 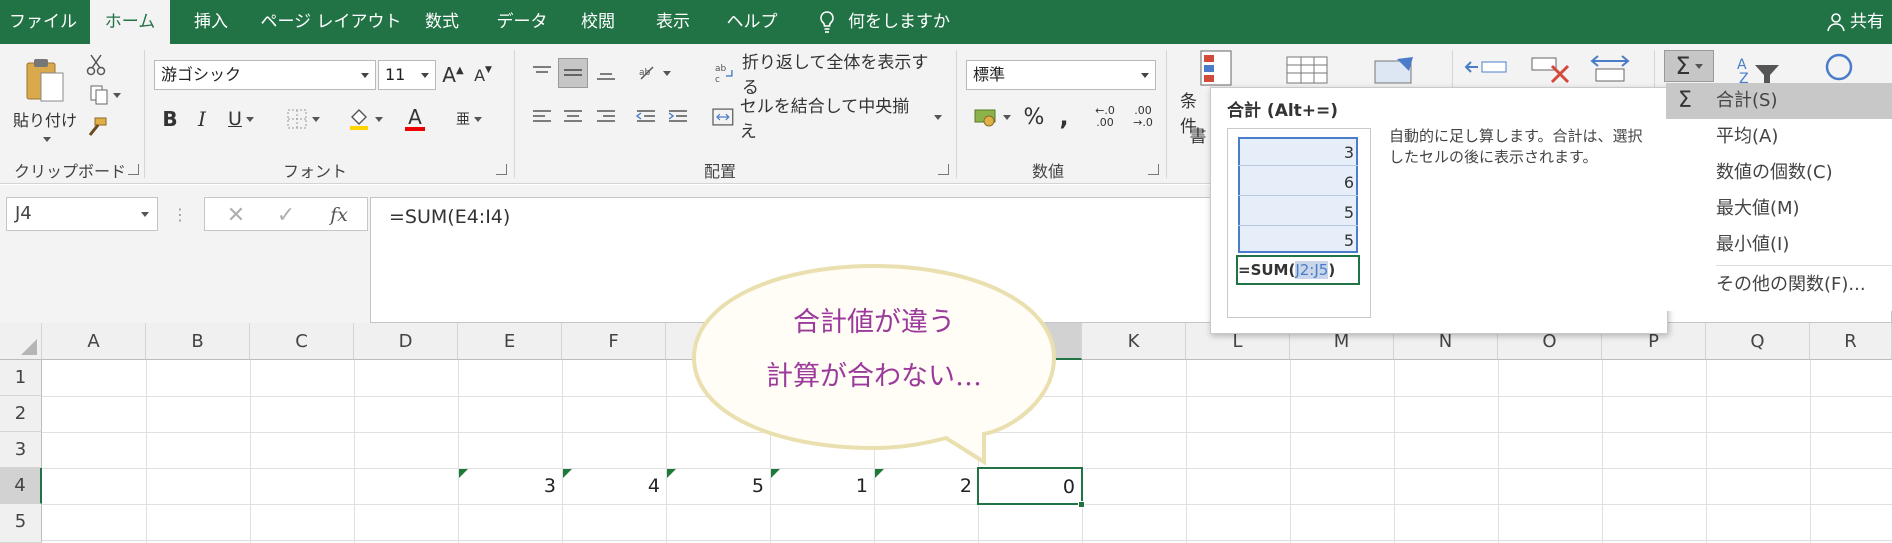 I want to click on currency-format-button, so click(x=992, y=117).